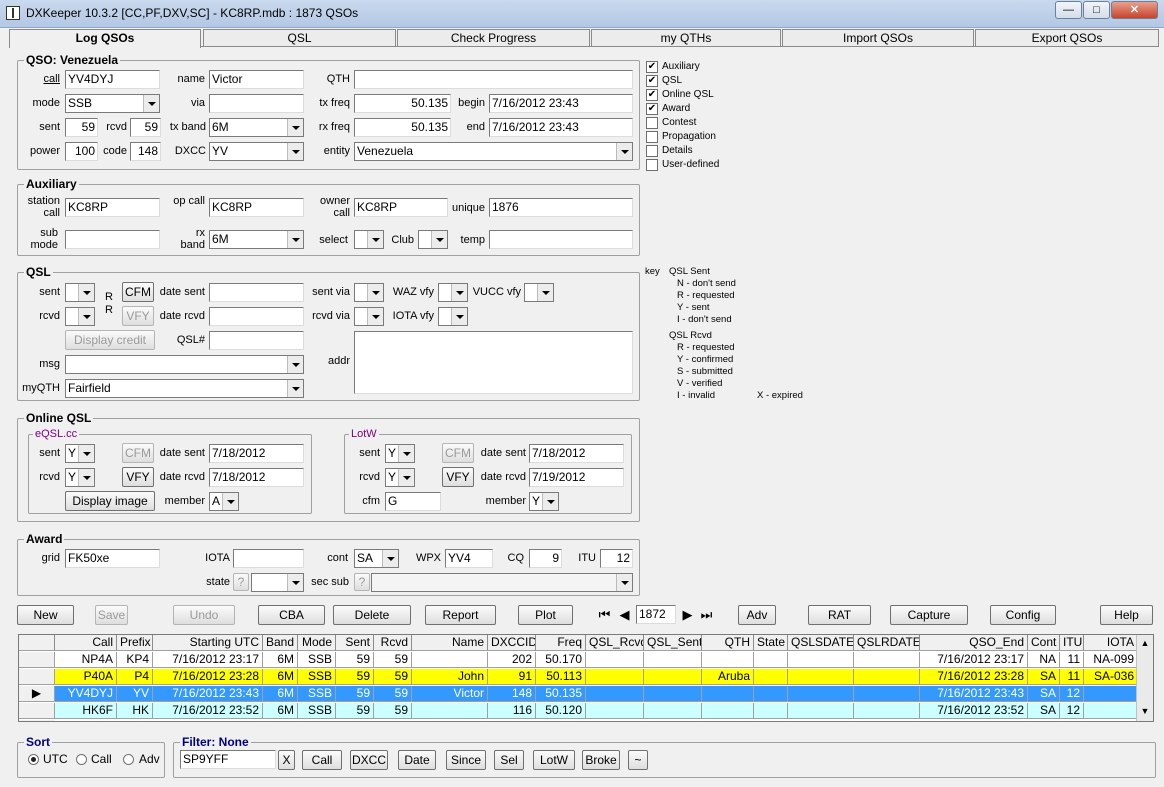 This screenshot has height=787, width=1164. Describe the element at coordinates (81, 127) in the screenshot. I see `rst-sent-field: 59` at that location.